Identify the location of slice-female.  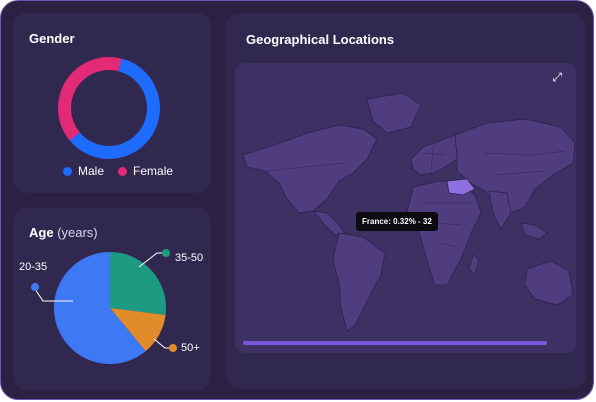
(89, 98).